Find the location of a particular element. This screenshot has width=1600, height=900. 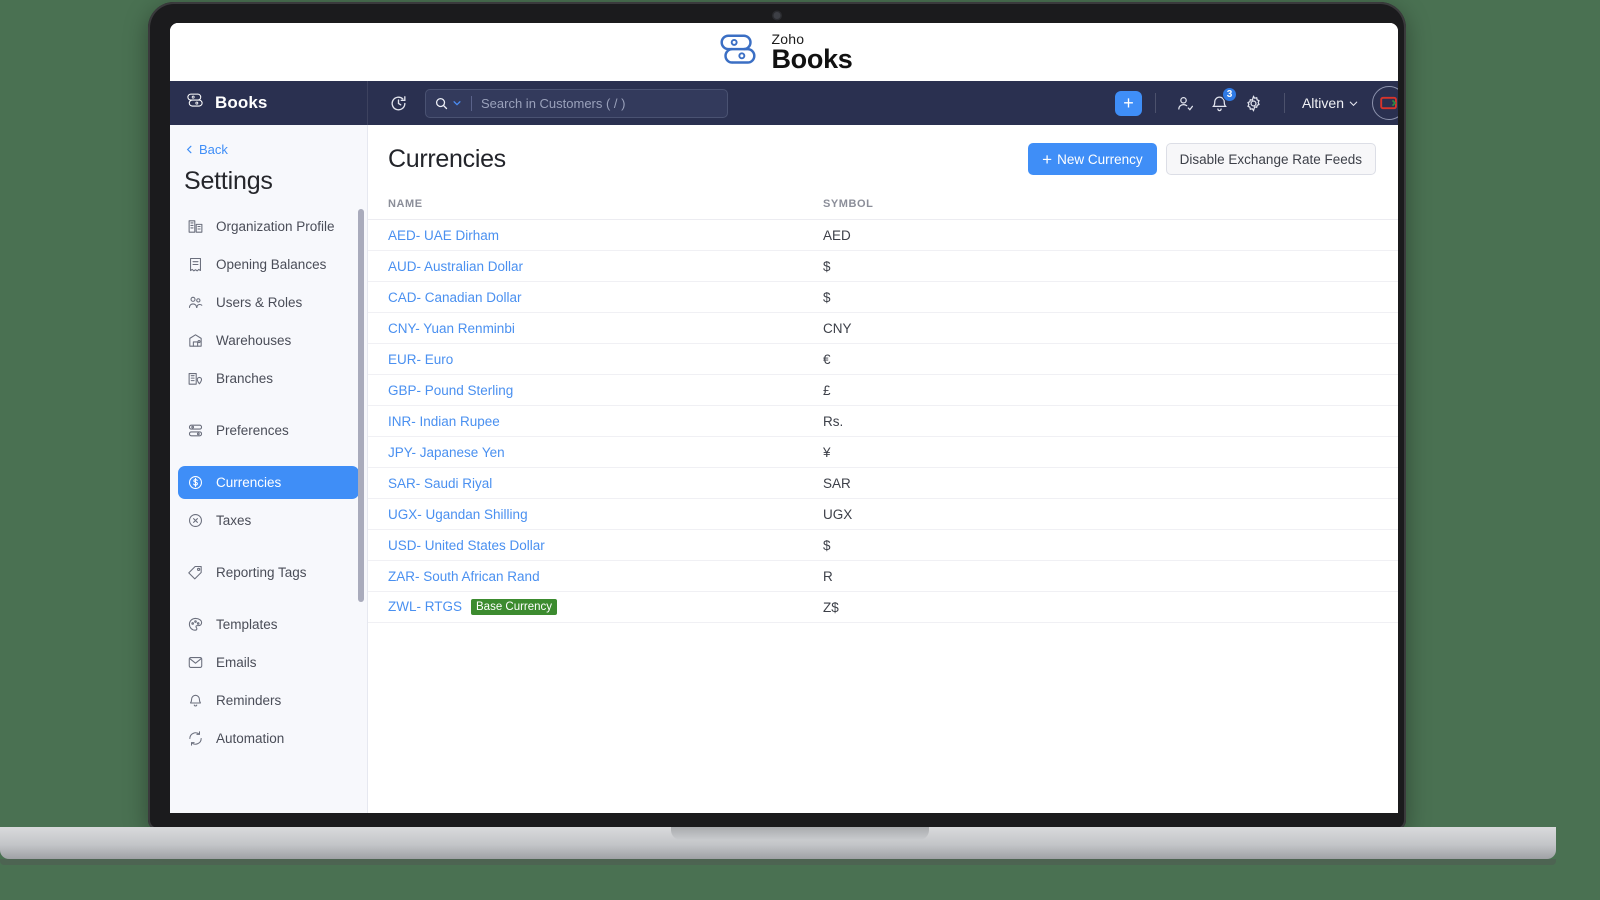

quick-create-button: + is located at coordinates (1128, 103).